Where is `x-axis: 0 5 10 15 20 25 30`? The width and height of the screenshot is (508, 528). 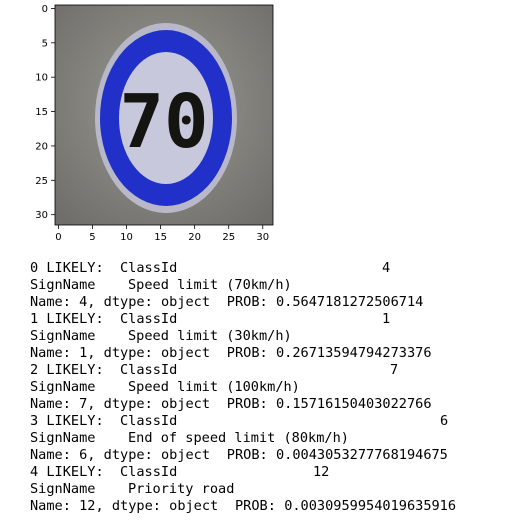 x-axis: 0 5 10 15 20 25 30 is located at coordinates (162, 234).